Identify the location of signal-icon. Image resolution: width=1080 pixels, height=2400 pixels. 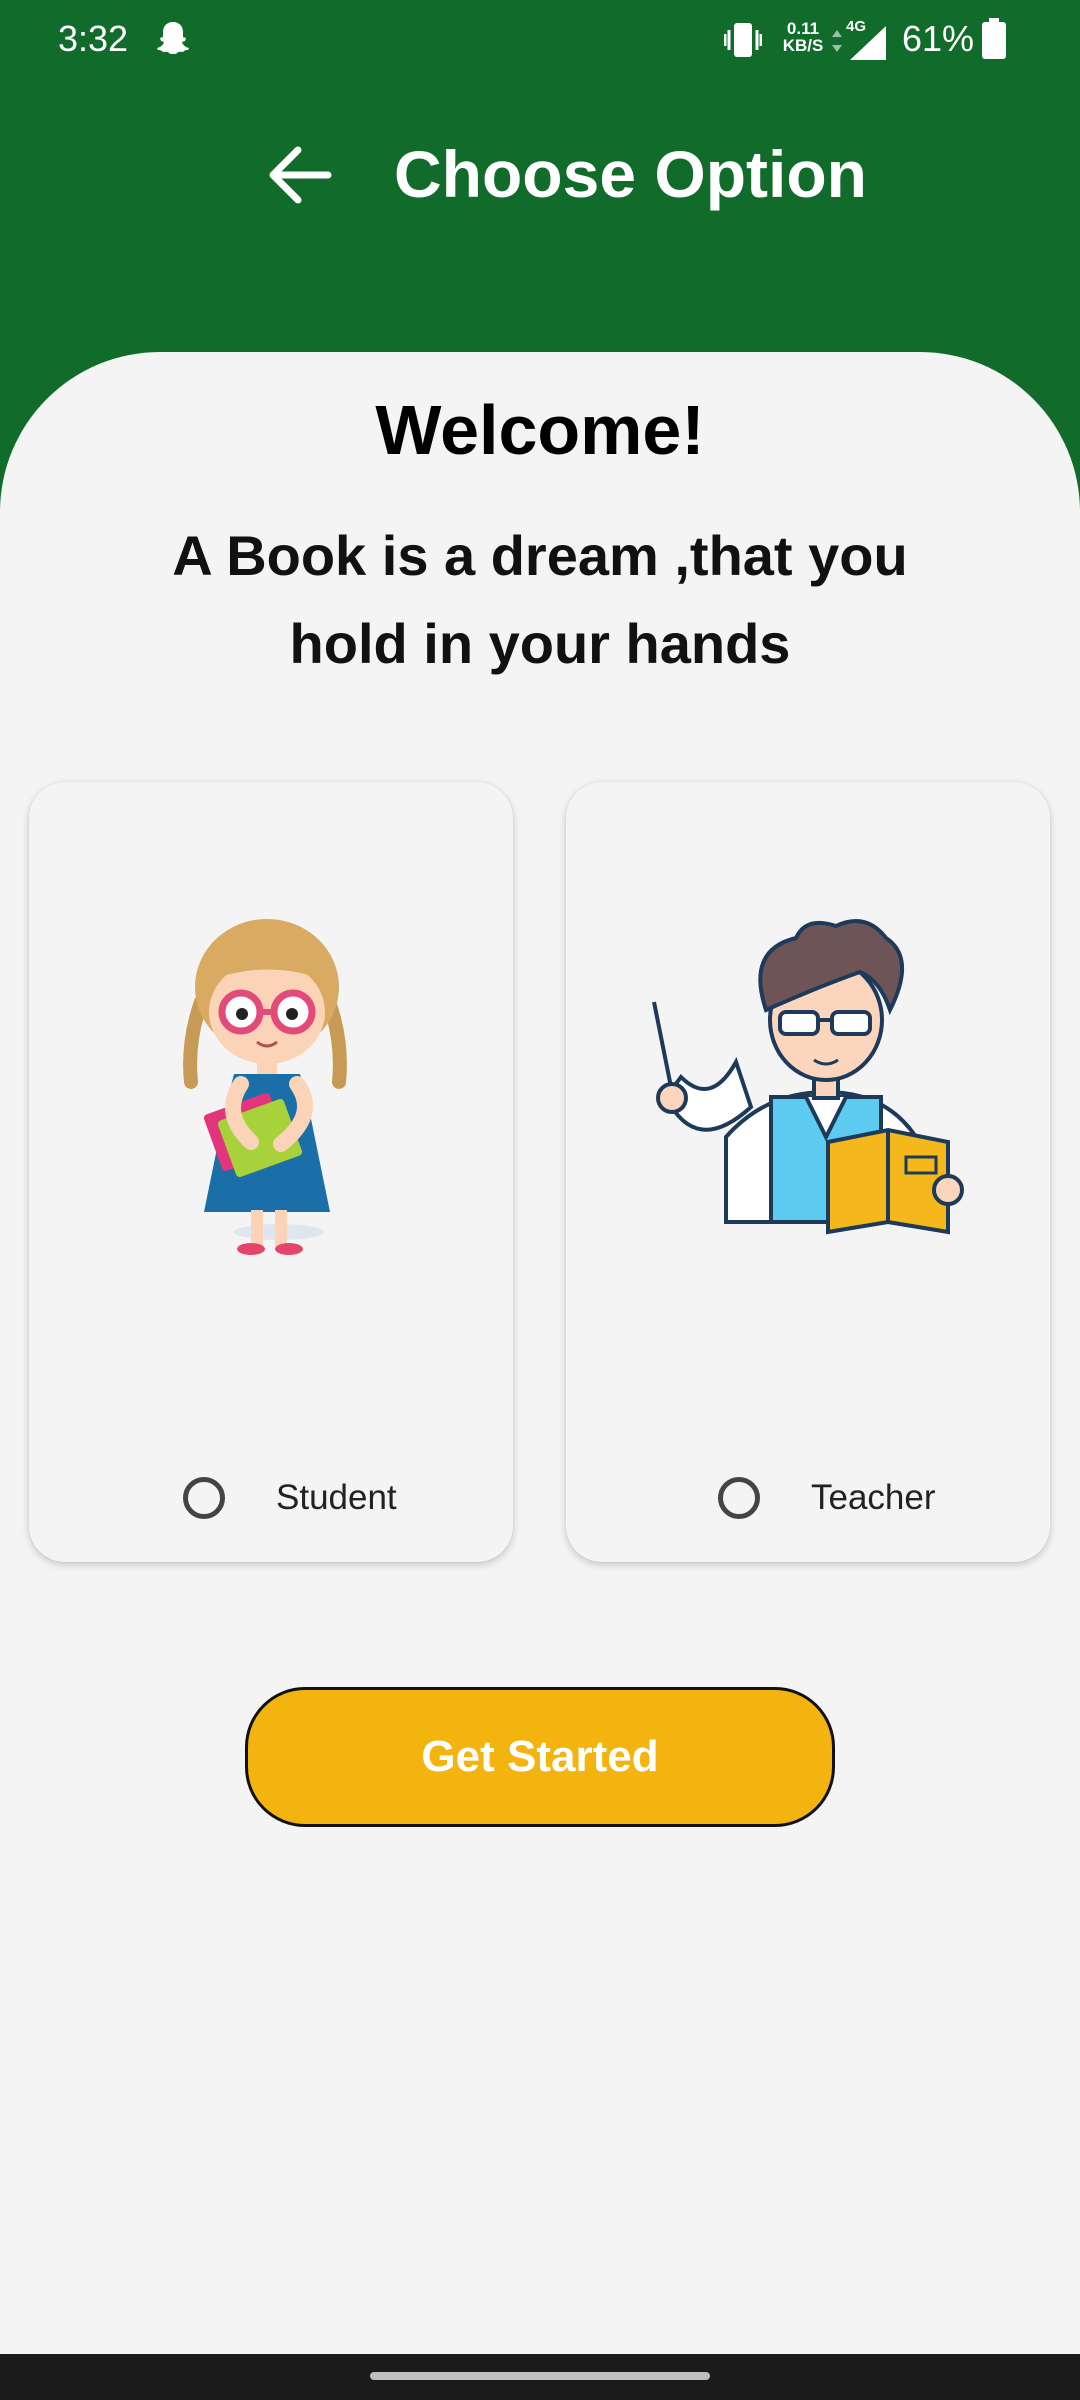
(868, 43).